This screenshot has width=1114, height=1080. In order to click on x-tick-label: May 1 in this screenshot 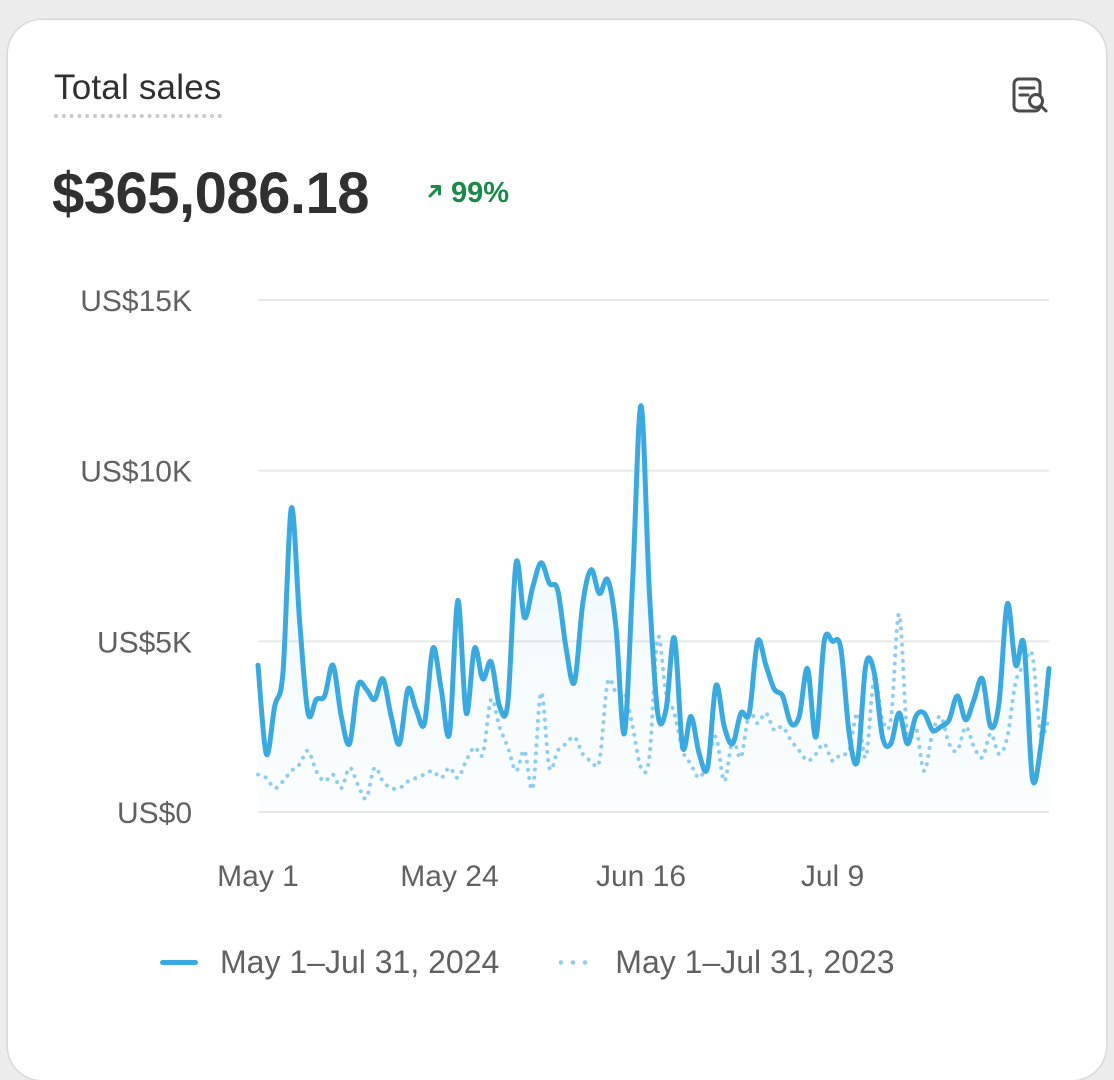, I will do `click(258, 876)`.